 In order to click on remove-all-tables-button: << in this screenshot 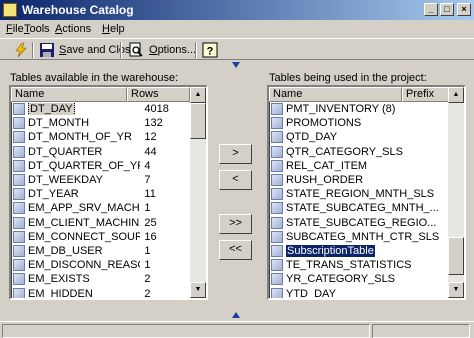, I will do `click(235, 250)`.